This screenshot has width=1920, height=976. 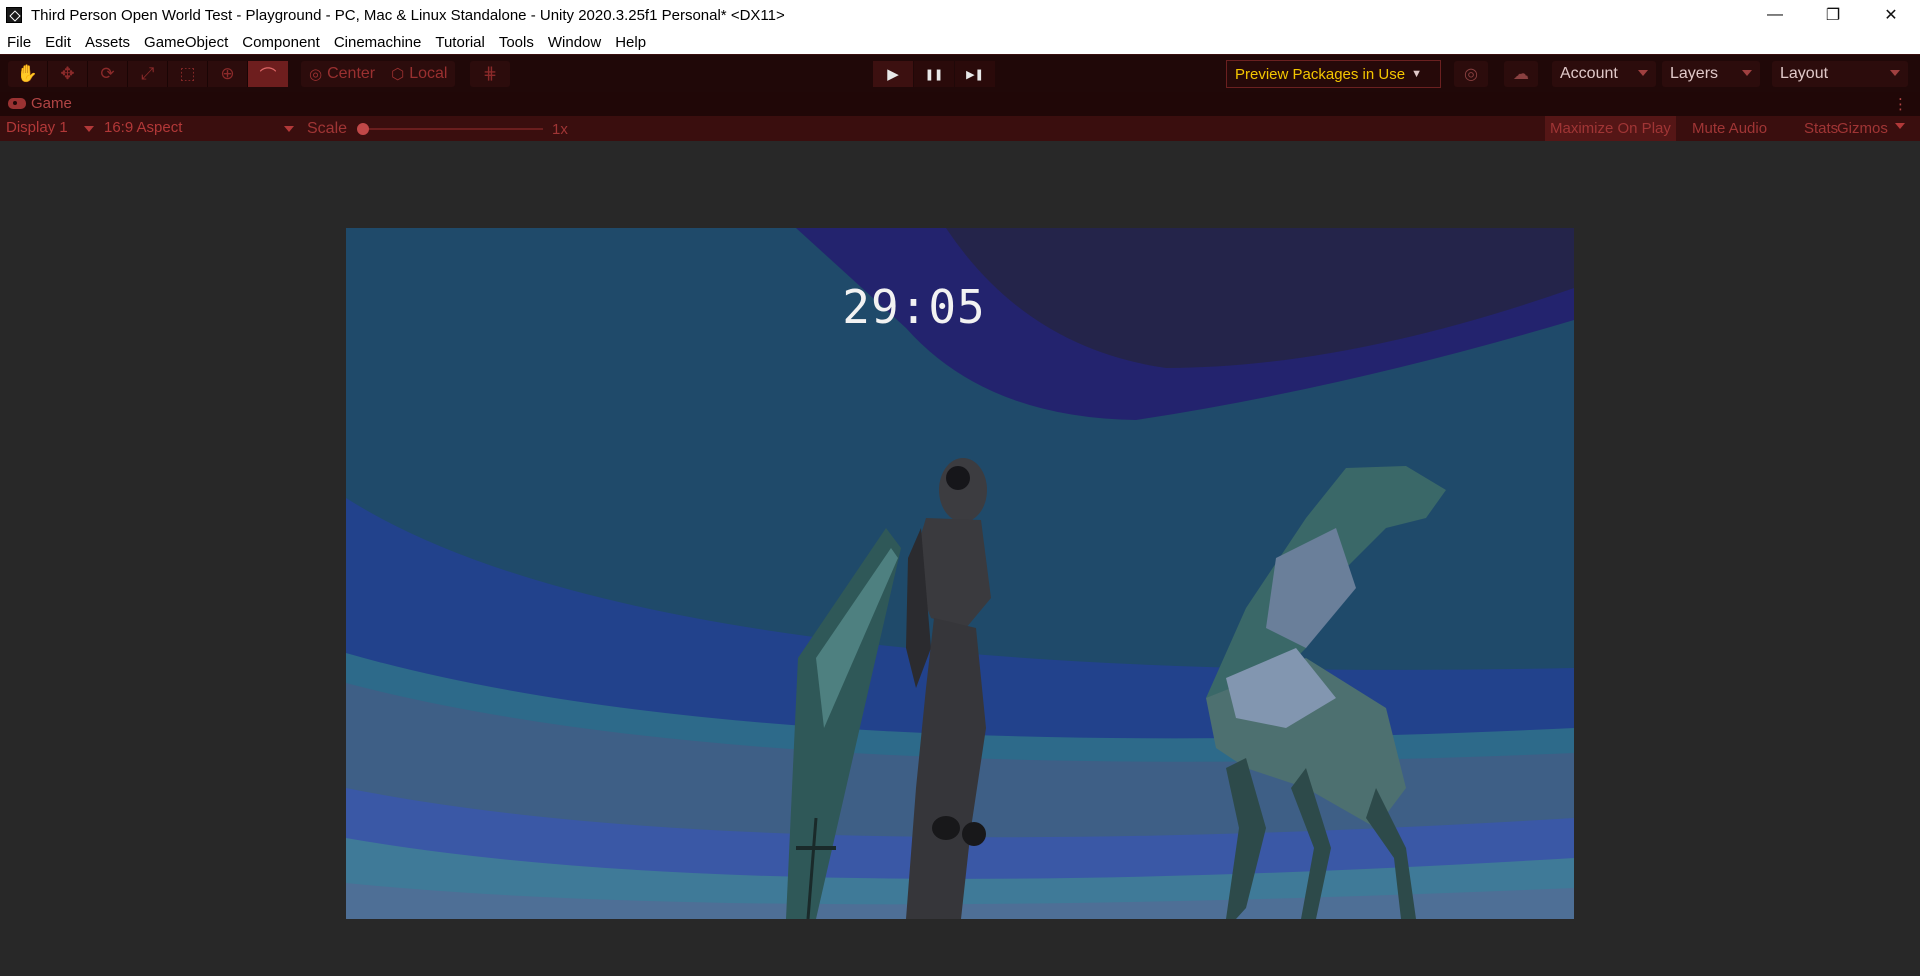 I want to click on character-eye, so click(x=958, y=478).